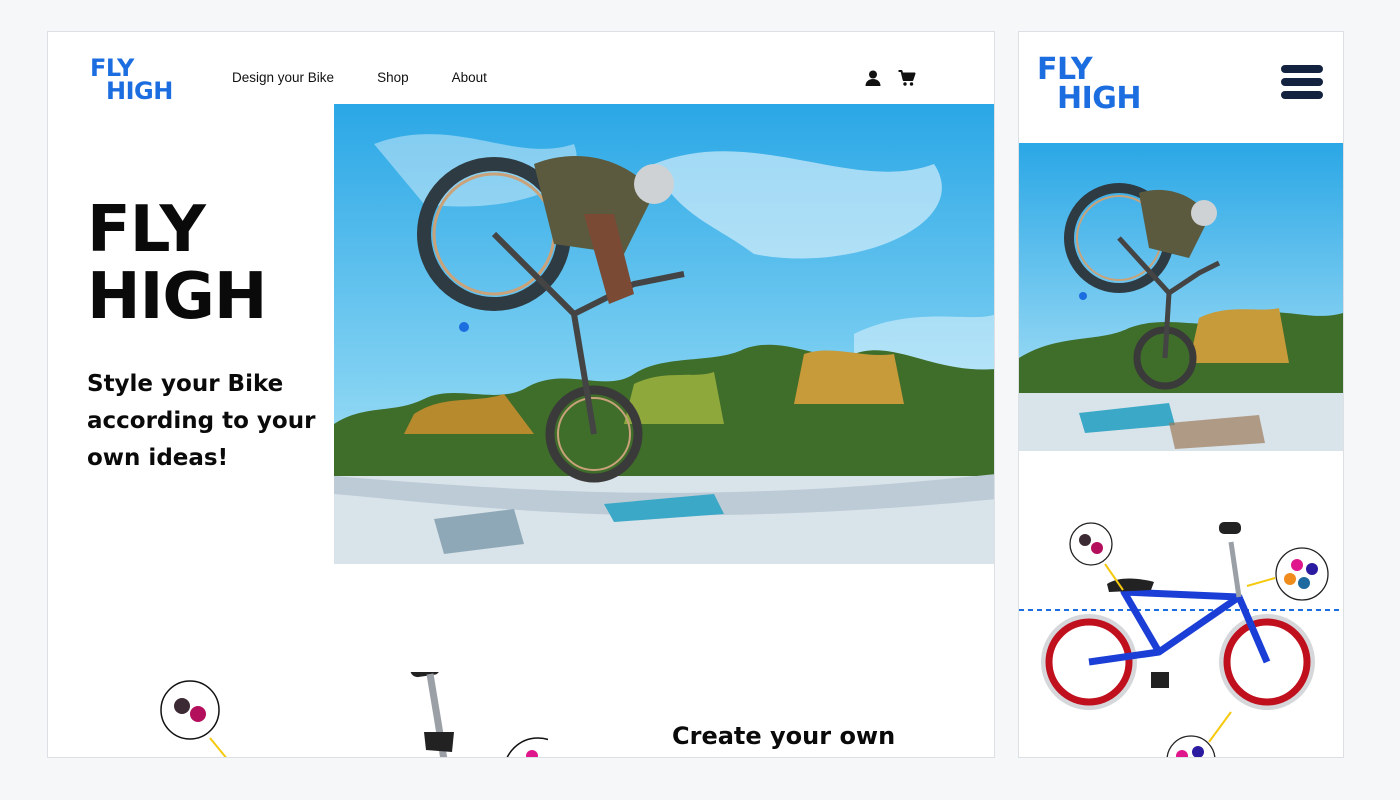 The image size is (1400, 800). What do you see at coordinates (1181, 639) in the screenshot?
I see `mobile-customizer-bike` at bounding box center [1181, 639].